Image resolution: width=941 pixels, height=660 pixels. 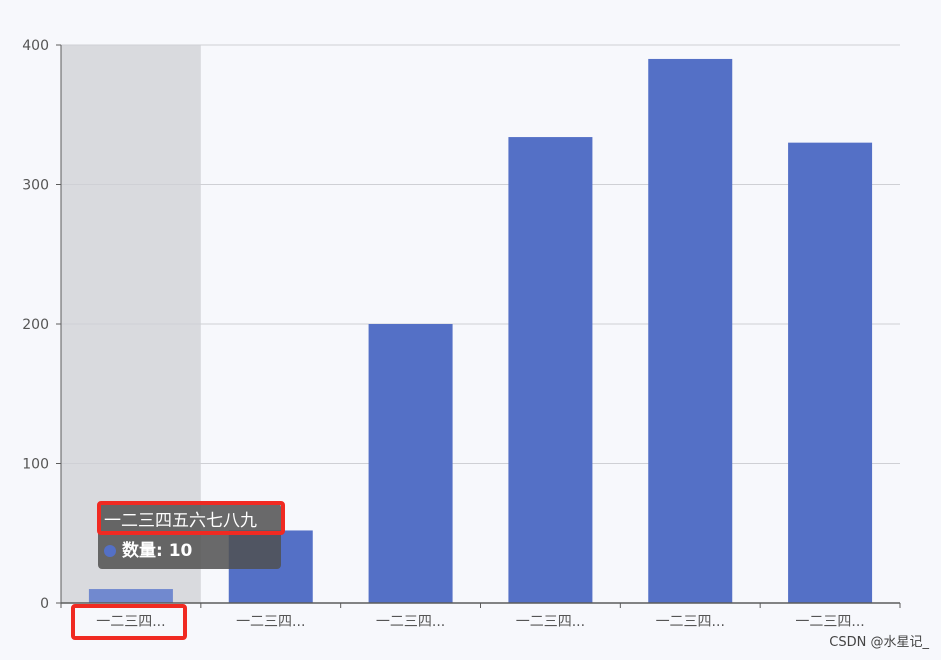 What do you see at coordinates (35, 186) in the screenshot?
I see `y-tick-label: 300` at bounding box center [35, 186].